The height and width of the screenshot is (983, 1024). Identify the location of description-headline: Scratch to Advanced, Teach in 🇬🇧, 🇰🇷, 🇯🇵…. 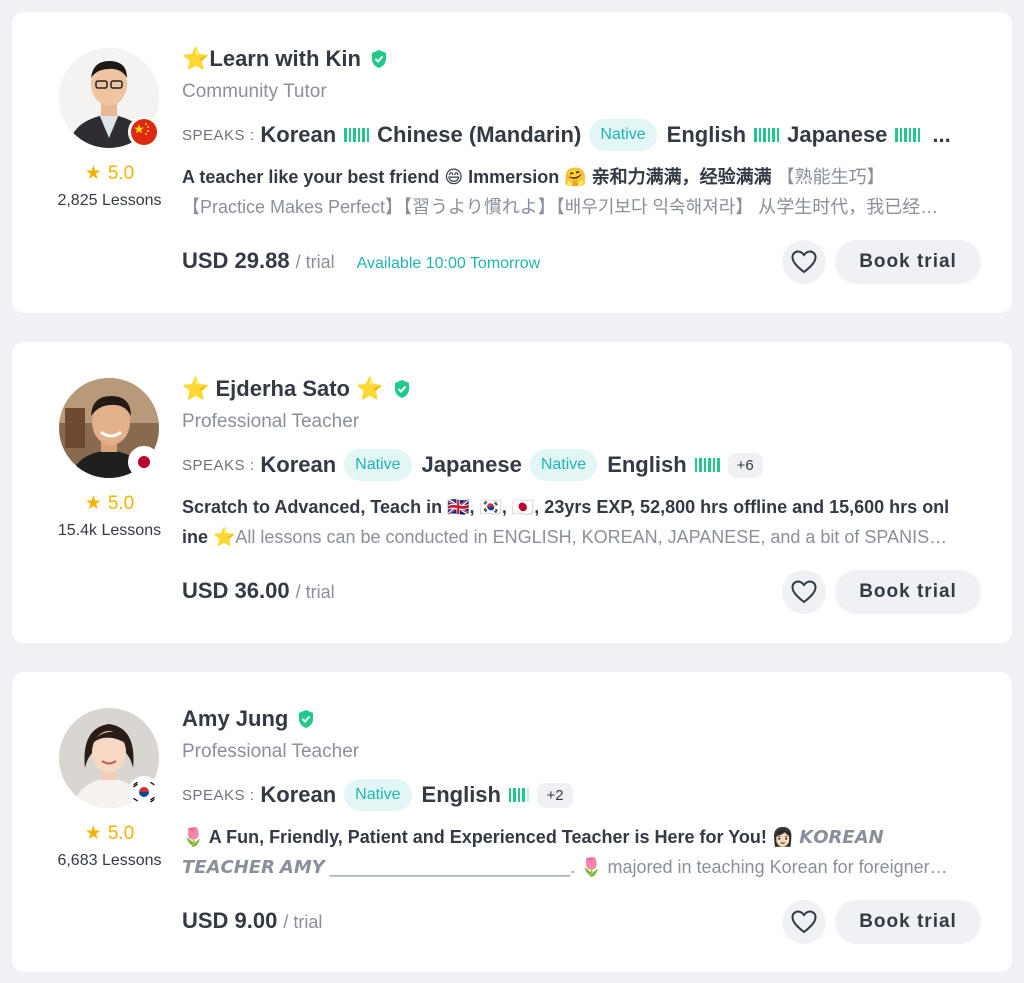
(566, 507).